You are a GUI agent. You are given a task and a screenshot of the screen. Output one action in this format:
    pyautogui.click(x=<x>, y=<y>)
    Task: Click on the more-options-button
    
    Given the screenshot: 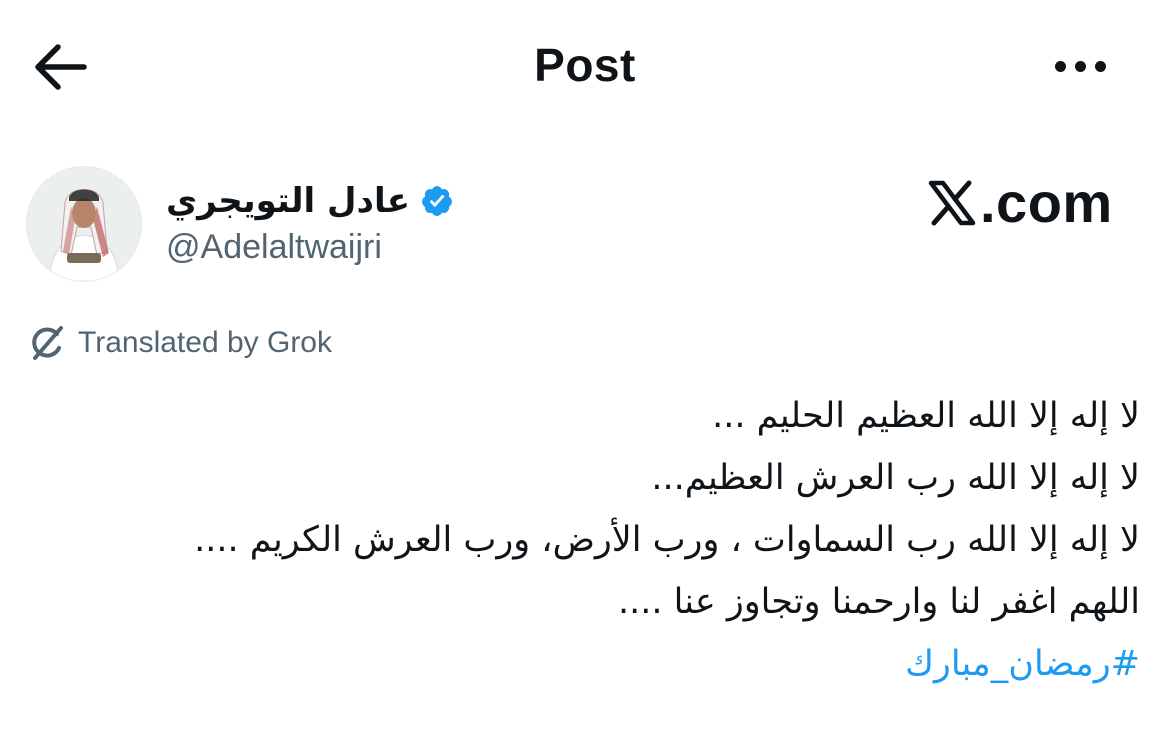 What is the action you would take?
    pyautogui.click(x=1086, y=67)
    